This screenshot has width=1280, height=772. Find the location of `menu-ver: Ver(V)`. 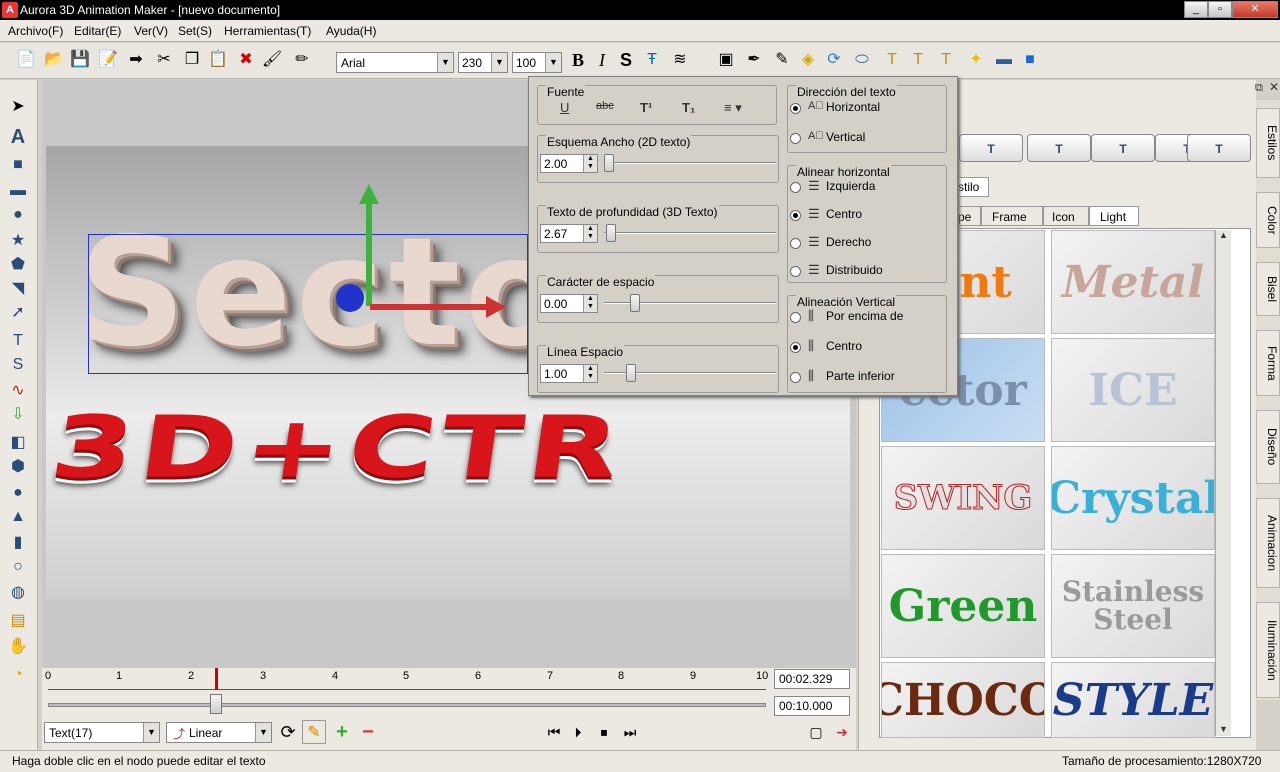

menu-ver: Ver(V) is located at coordinates (151, 31).